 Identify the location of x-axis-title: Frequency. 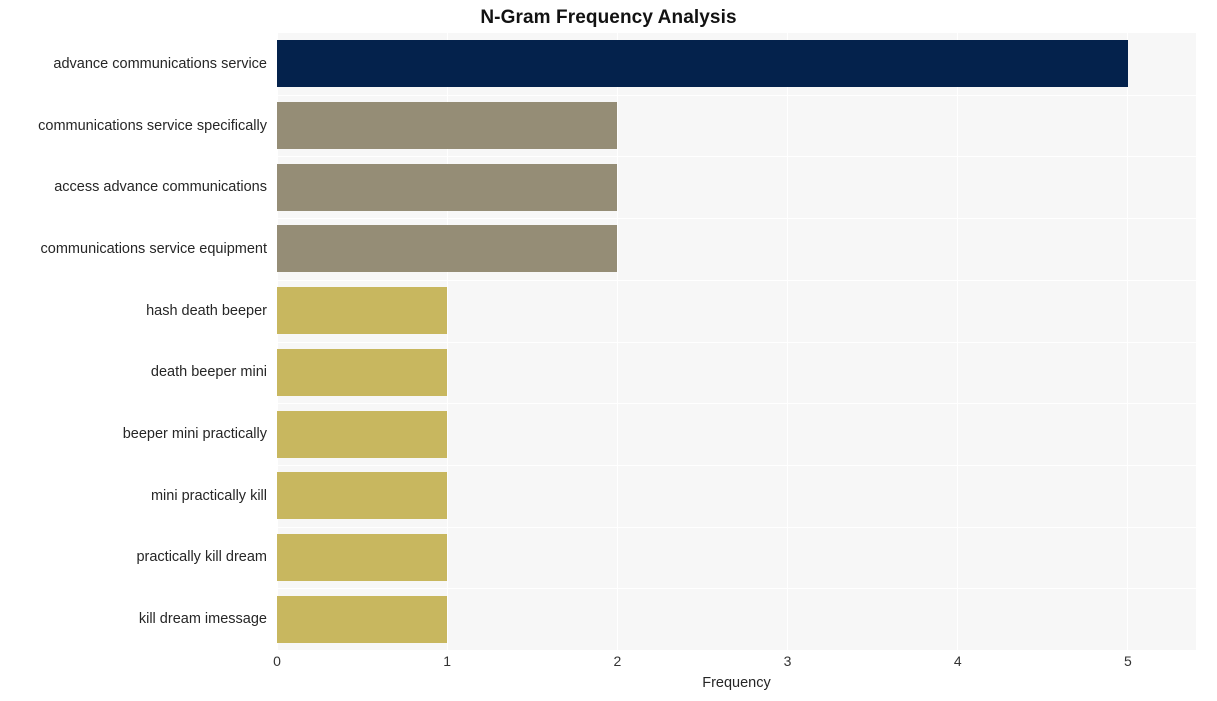
(736, 683).